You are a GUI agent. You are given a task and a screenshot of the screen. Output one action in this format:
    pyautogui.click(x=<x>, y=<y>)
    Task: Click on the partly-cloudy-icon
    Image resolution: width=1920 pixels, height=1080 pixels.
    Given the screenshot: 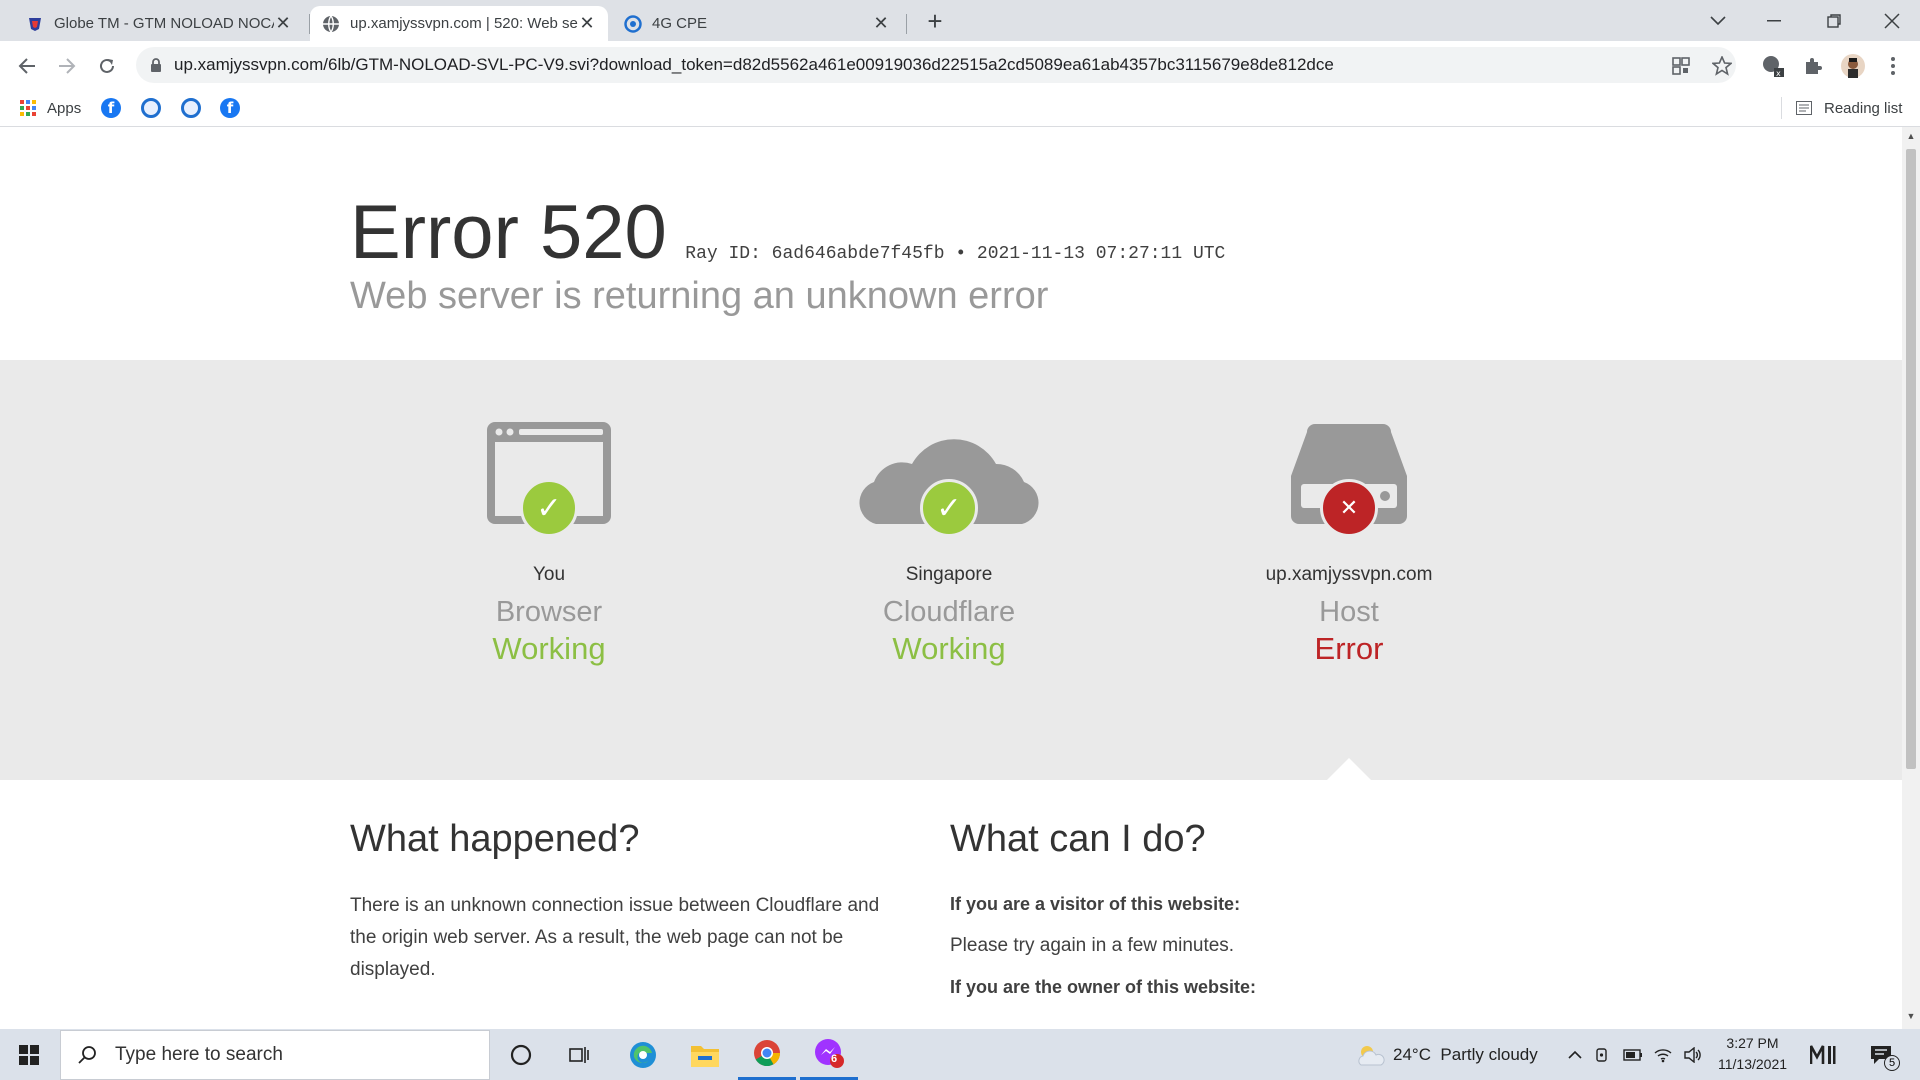 What is the action you would take?
    pyautogui.click(x=1371, y=1055)
    